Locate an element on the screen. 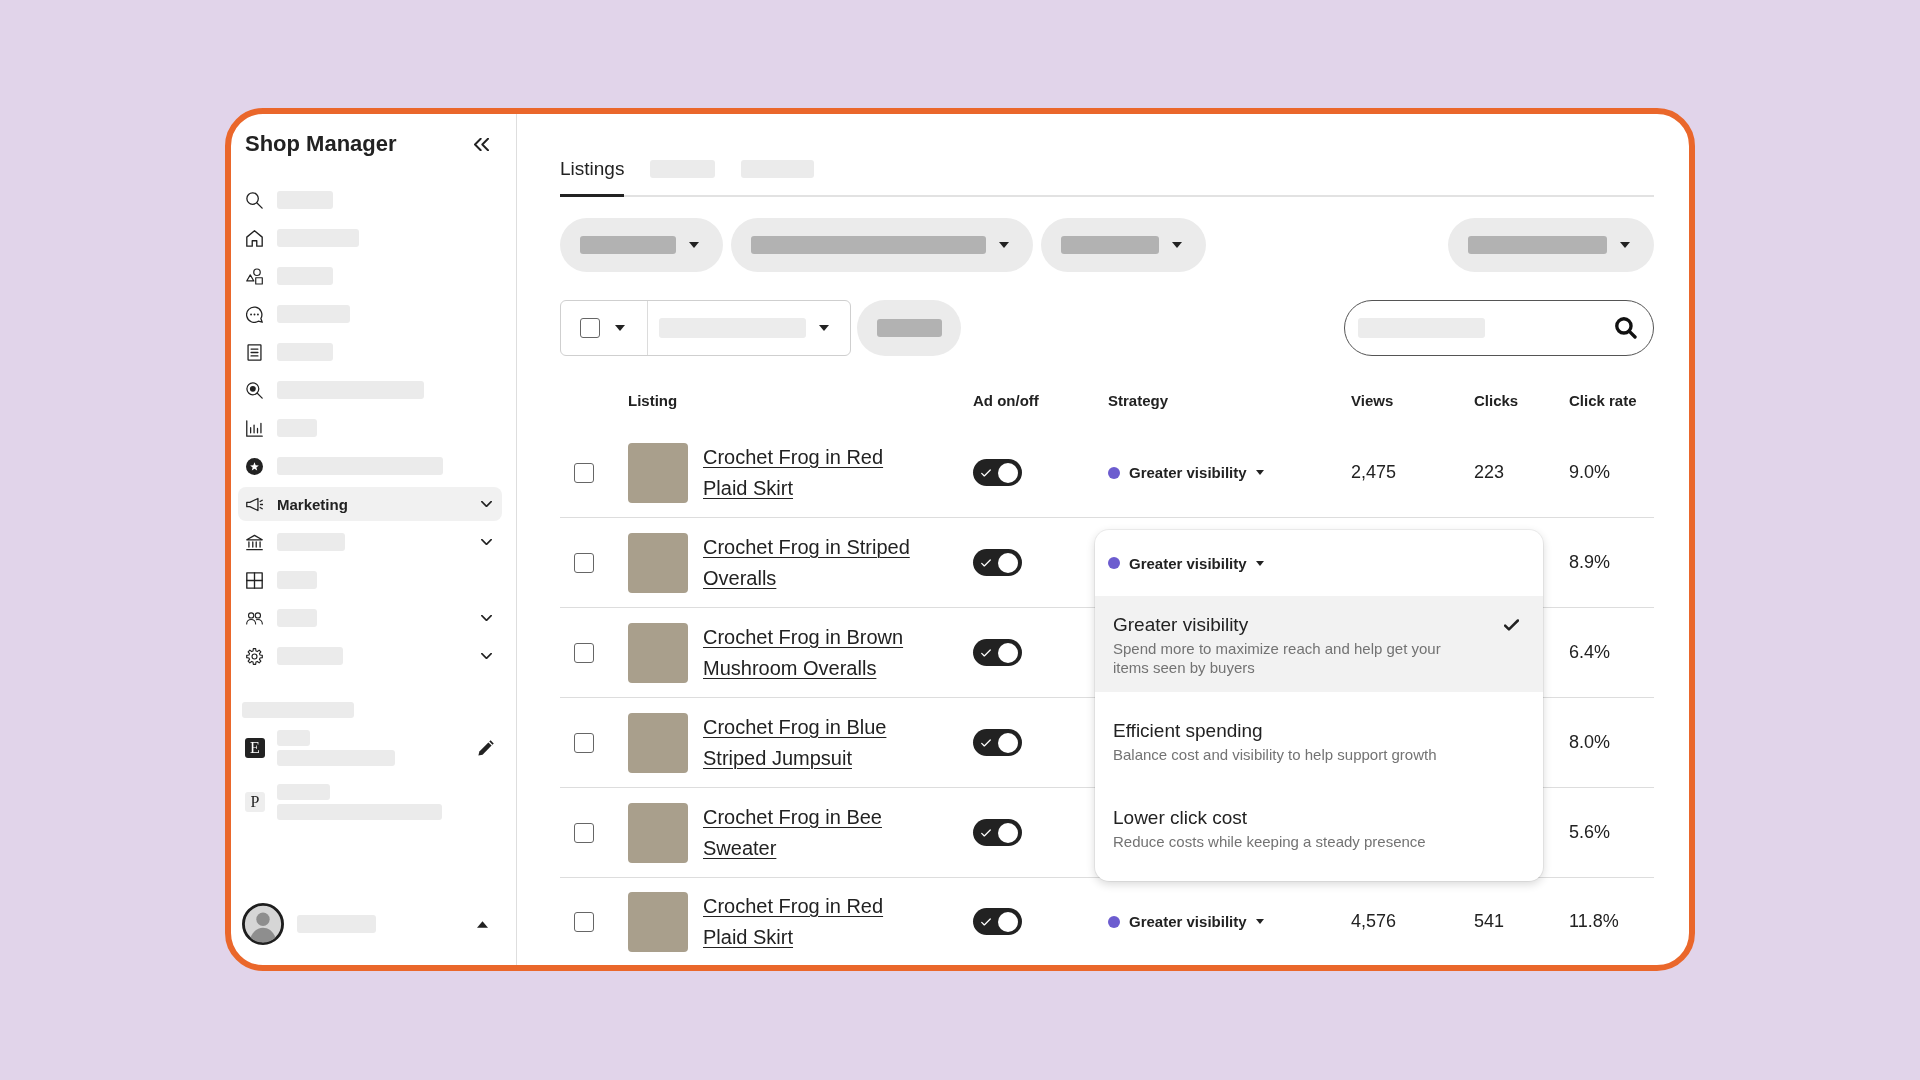  bar-chart-icon is located at coordinates (254, 428).